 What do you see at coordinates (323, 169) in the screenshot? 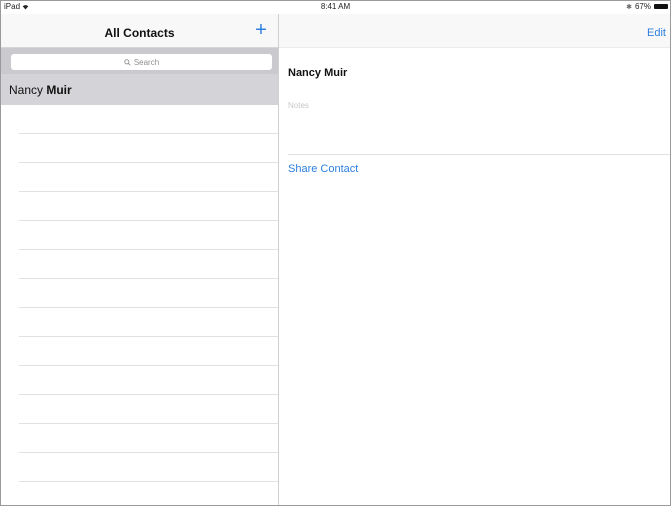
I see `share-contact-button: Share Contact` at bounding box center [323, 169].